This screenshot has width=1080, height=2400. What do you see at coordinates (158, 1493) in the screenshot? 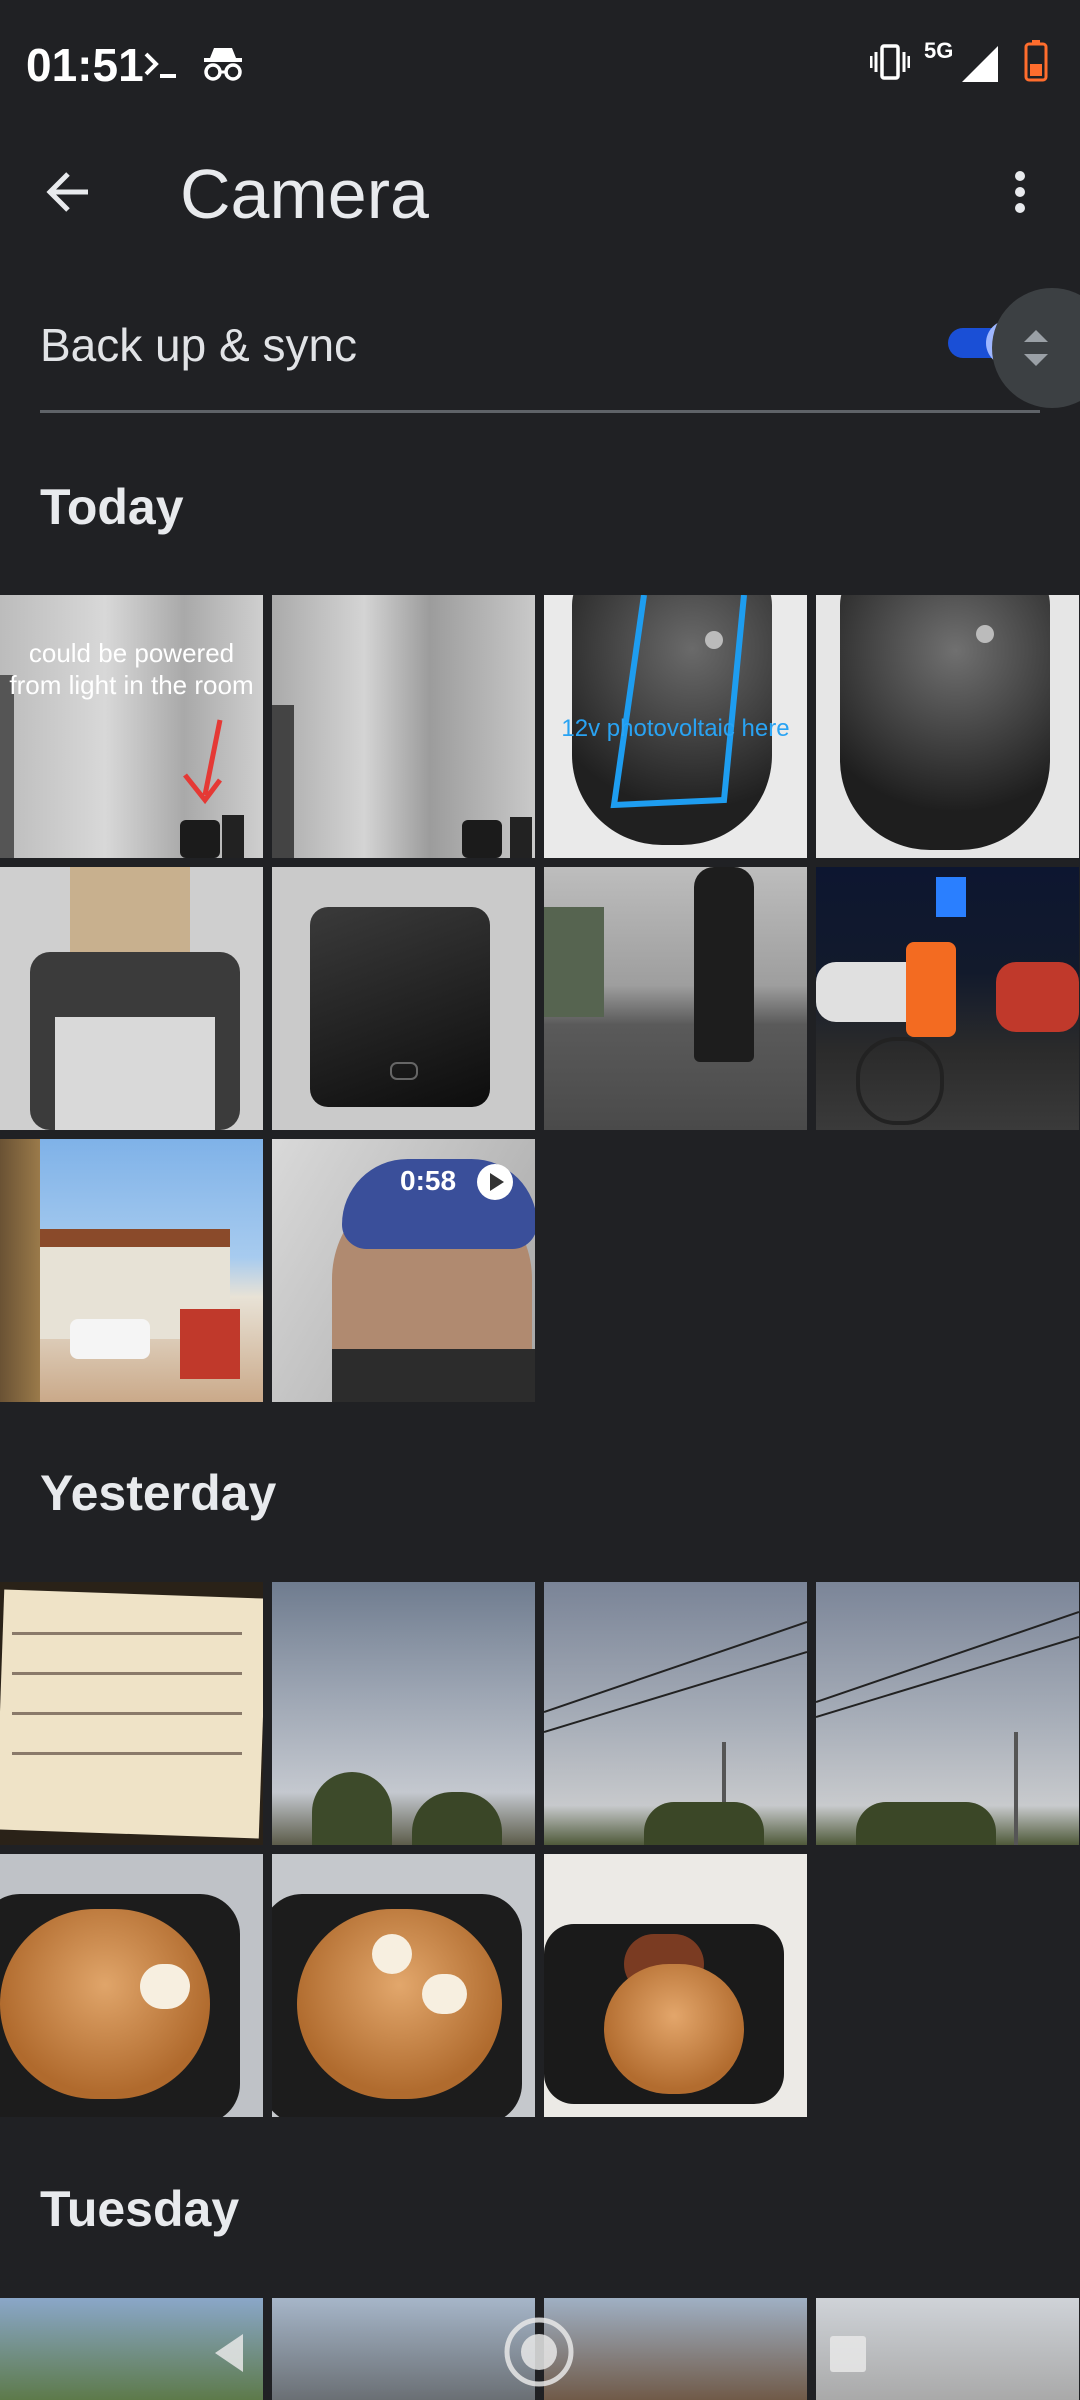
I see `section-title-yesterday: Yesterday` at bounding box center [158, 1493].